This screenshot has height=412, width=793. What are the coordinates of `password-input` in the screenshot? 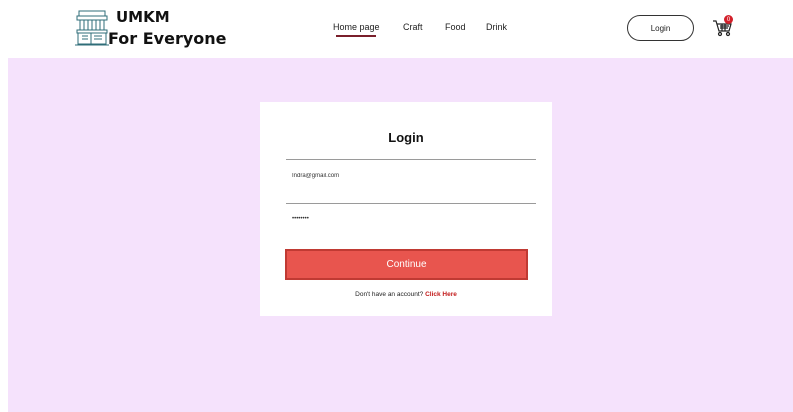 It's located at (402, 219).